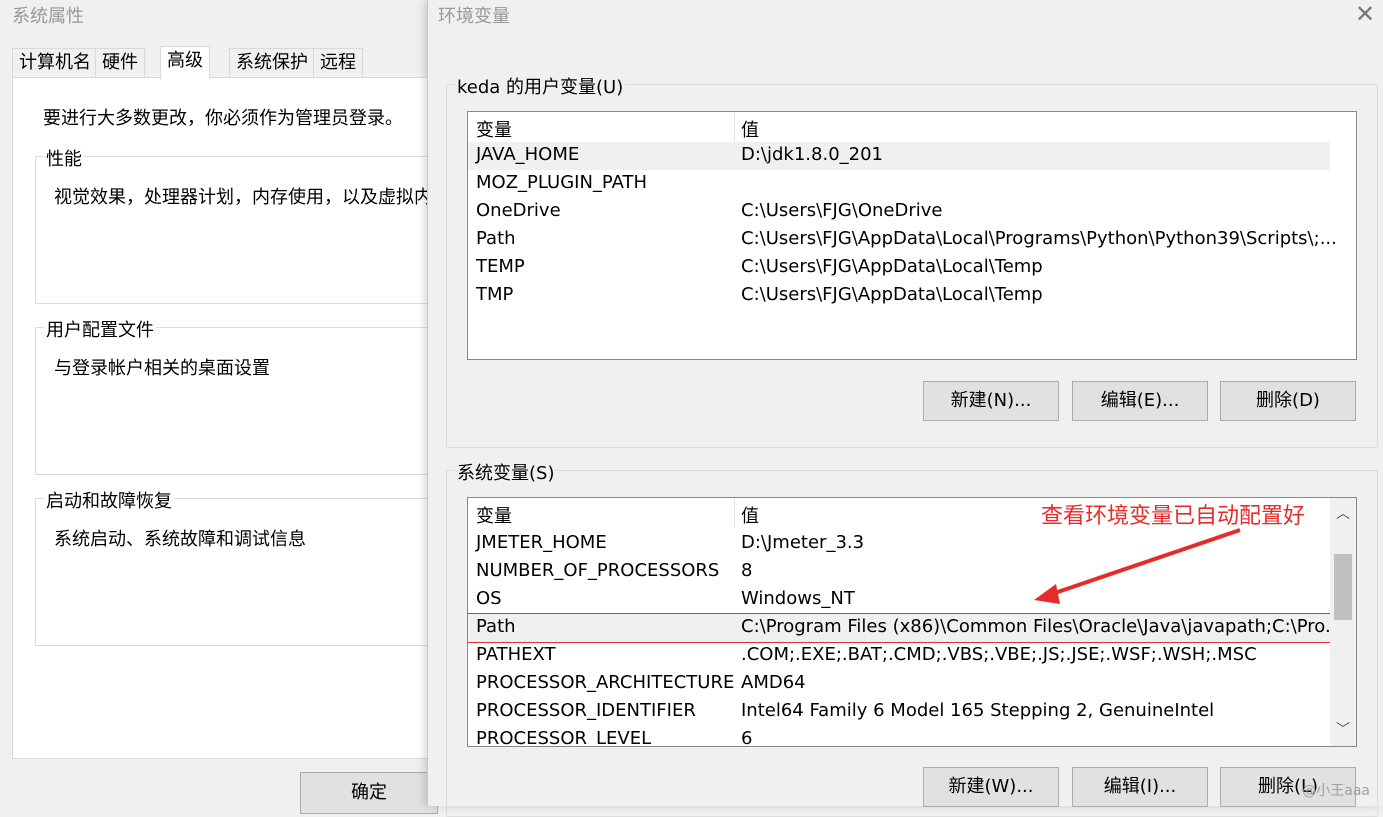 The image size is (1383, 817). I want to click on dialog-title: 环境变量, so click(474, 16).